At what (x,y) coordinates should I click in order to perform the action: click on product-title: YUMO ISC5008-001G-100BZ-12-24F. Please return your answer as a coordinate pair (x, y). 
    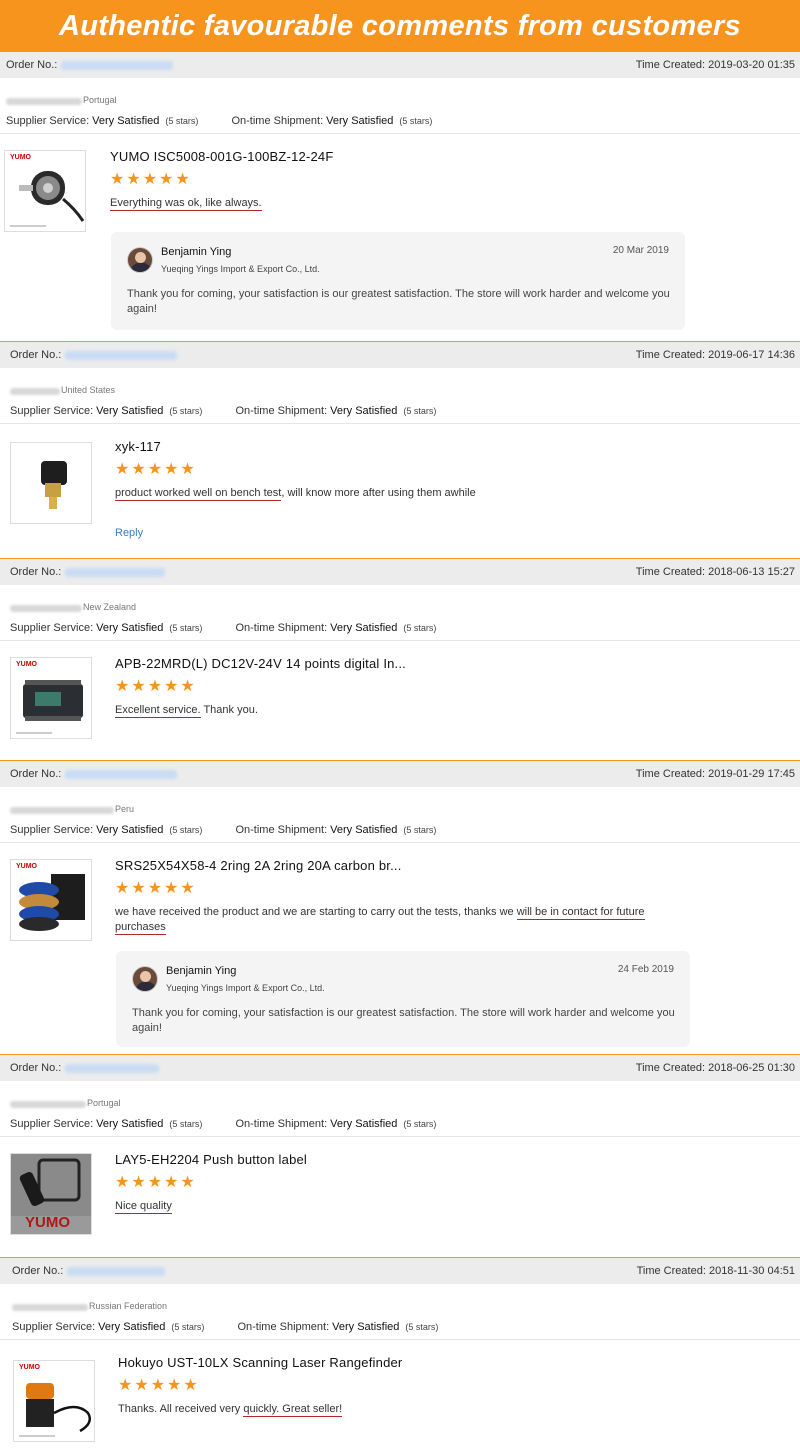
    Looking at the image, I should click on (221, 156).